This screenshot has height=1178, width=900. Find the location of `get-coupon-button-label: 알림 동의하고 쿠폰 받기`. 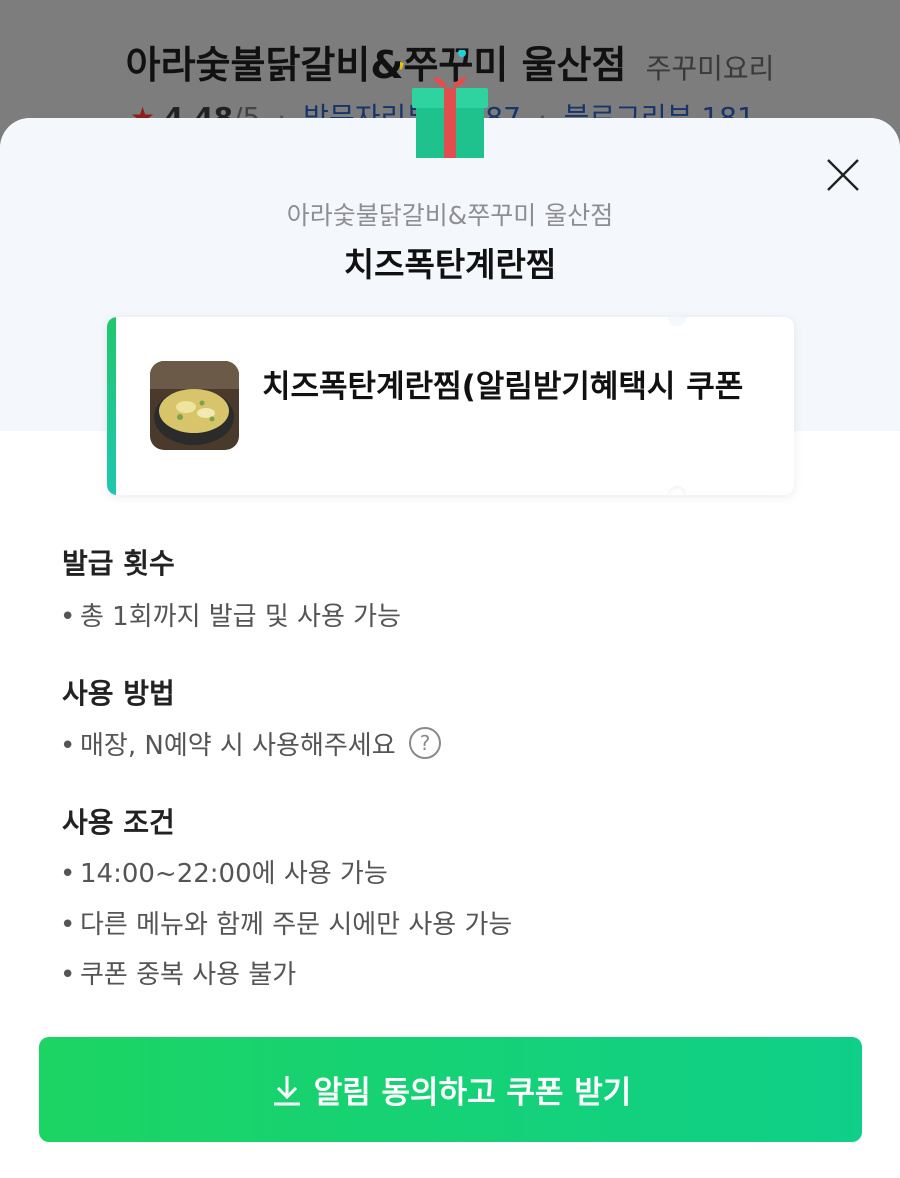

get-coupon-button-label: 알림 동의하고 쿠폰 받기 is located at coordinates (472, 1093).